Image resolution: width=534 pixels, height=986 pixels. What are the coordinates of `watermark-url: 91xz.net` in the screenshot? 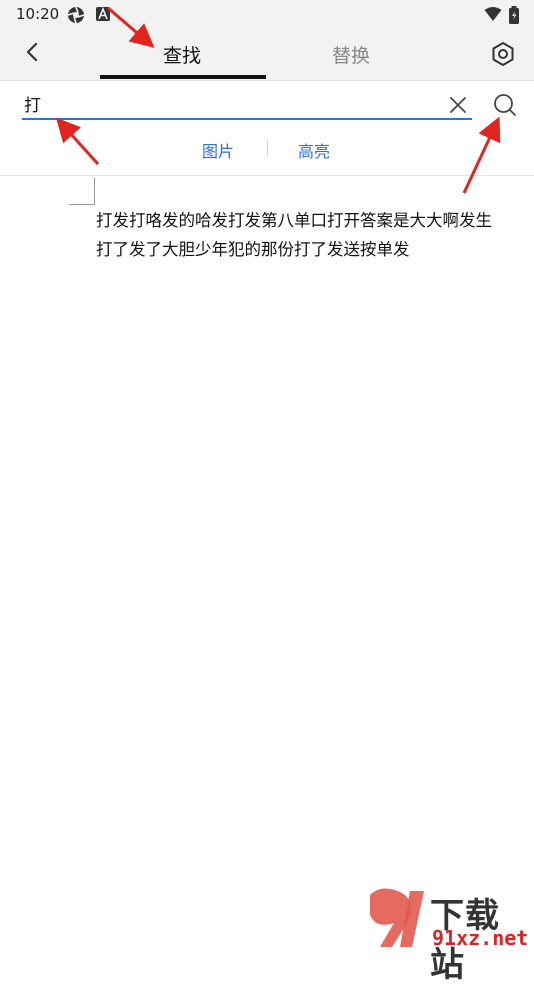 It's located at (480, 938).